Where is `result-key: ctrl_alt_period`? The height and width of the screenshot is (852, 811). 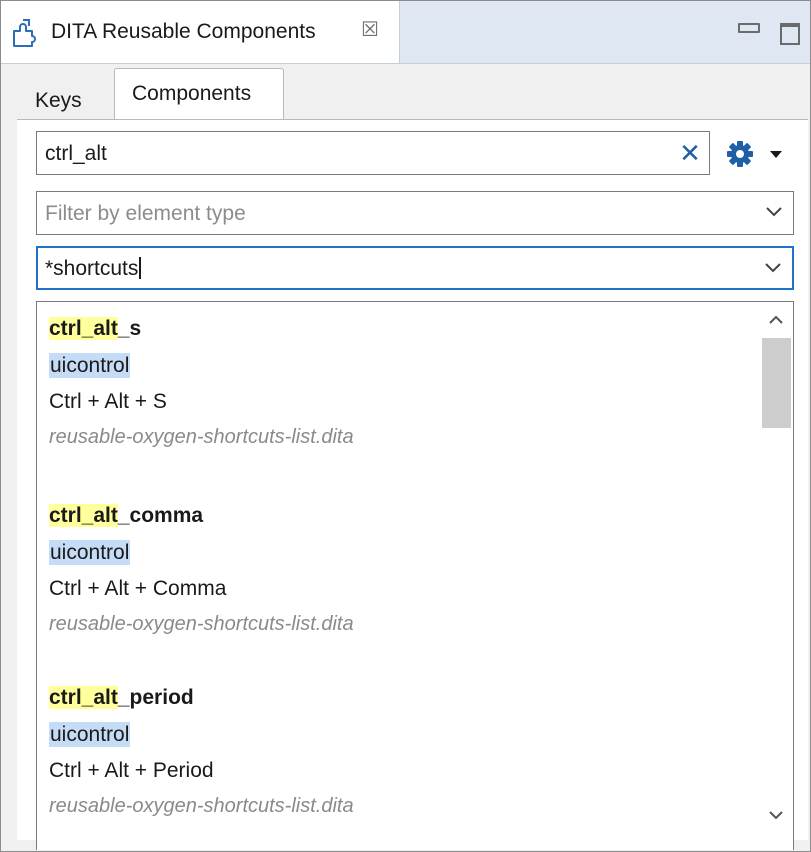 result-key: ctrl_alt_period is located at coordinates (201, 698).